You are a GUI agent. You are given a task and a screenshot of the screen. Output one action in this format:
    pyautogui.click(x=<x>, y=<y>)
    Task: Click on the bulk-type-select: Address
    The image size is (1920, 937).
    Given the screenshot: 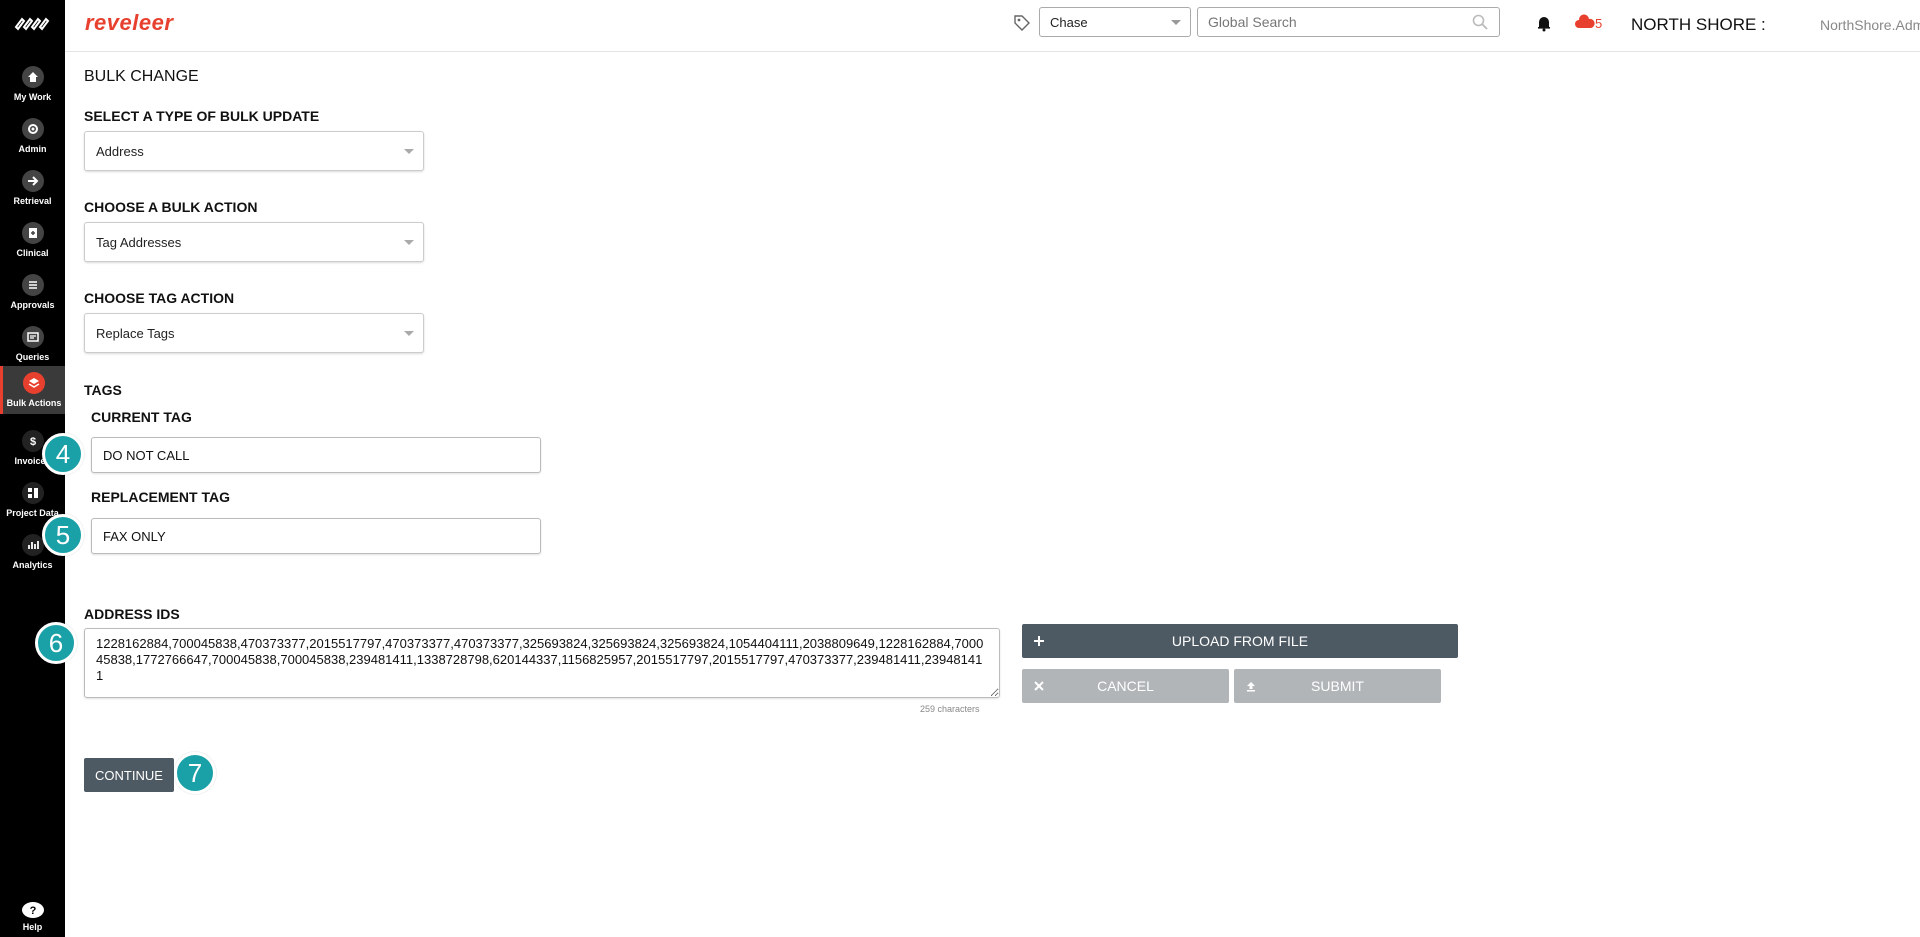 What is the action you would take?
    pyautogui.click(x=254, y=151)
    